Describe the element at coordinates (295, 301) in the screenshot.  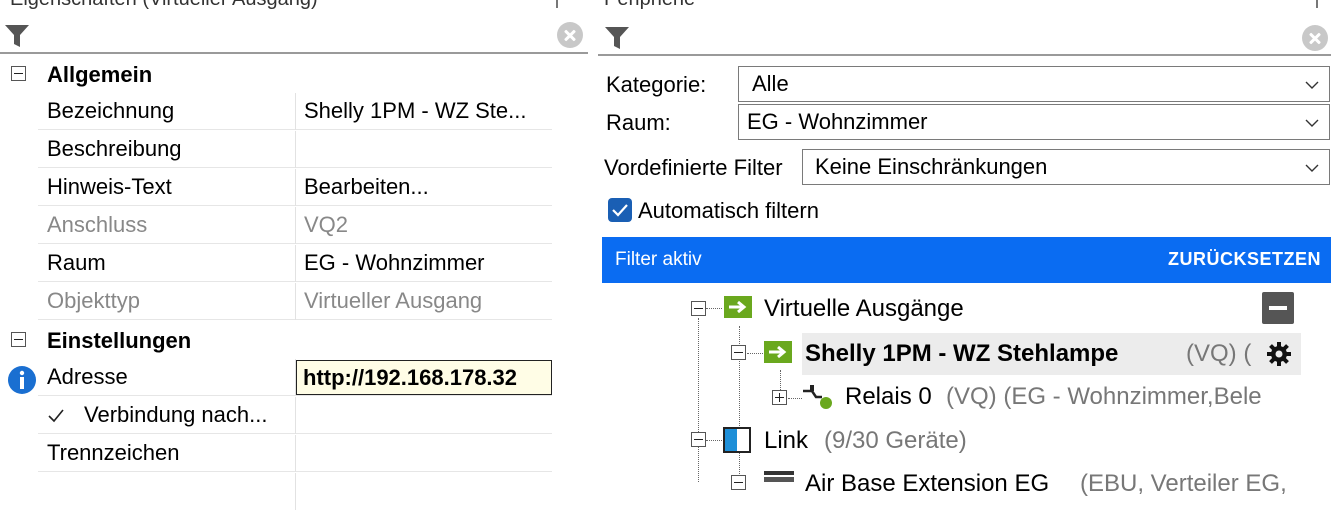
I see `property-row-objekttyp: Objekttyp Virtueller Ausgang` at that location.